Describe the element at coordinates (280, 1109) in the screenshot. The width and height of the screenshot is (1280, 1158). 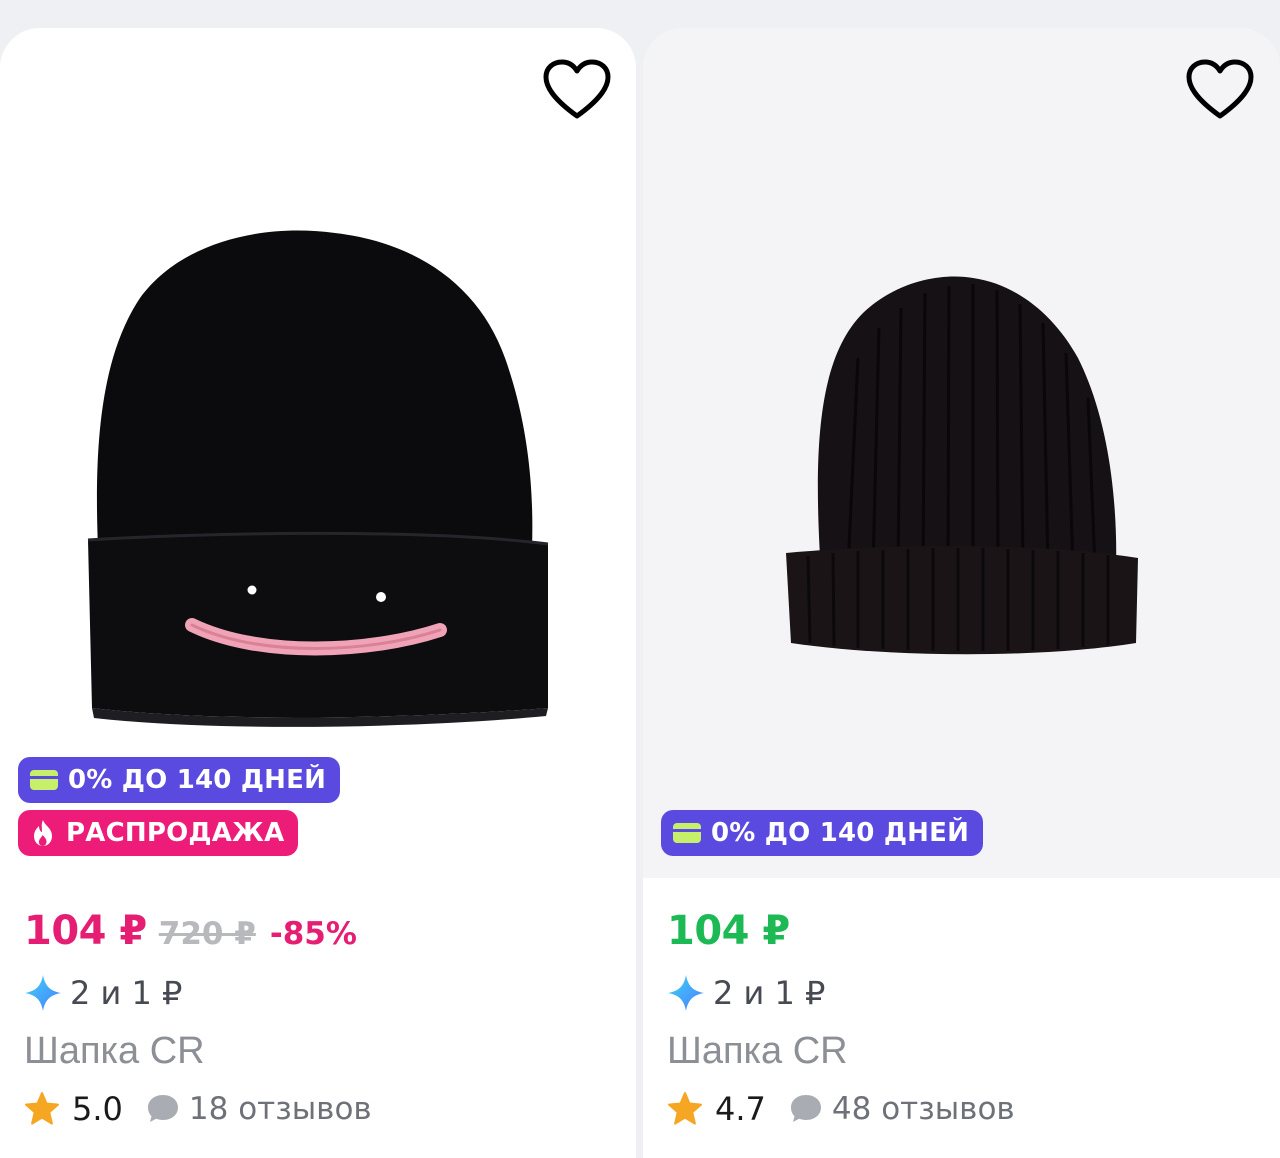
I see `reviews-count: 18 отзывов` at that location.